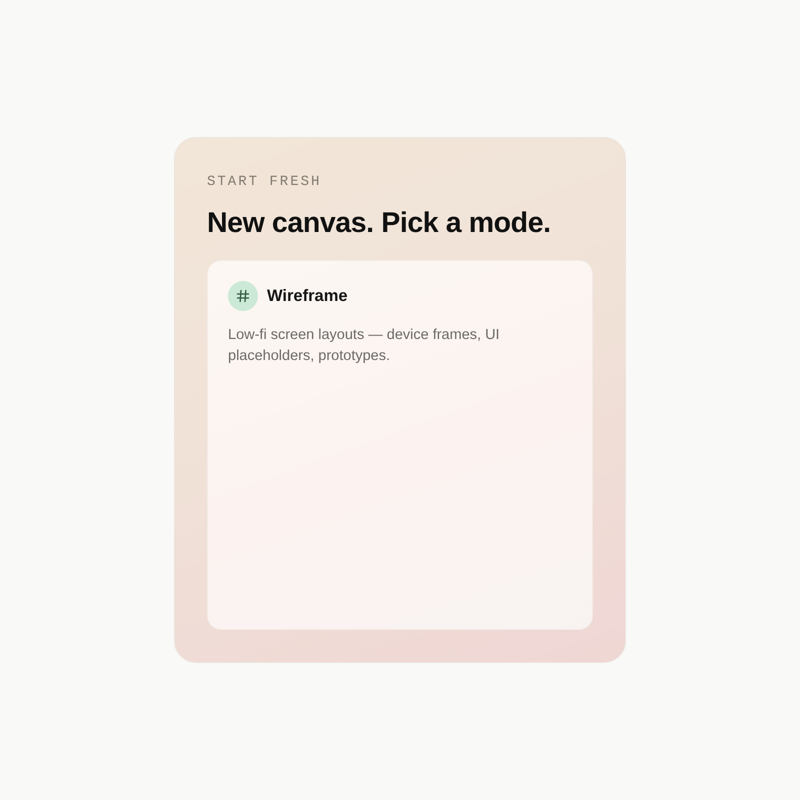  What do you see at coordinates (243, 296) in the screenshot?
I see `hash-icon` at bounding box center [243, 296].